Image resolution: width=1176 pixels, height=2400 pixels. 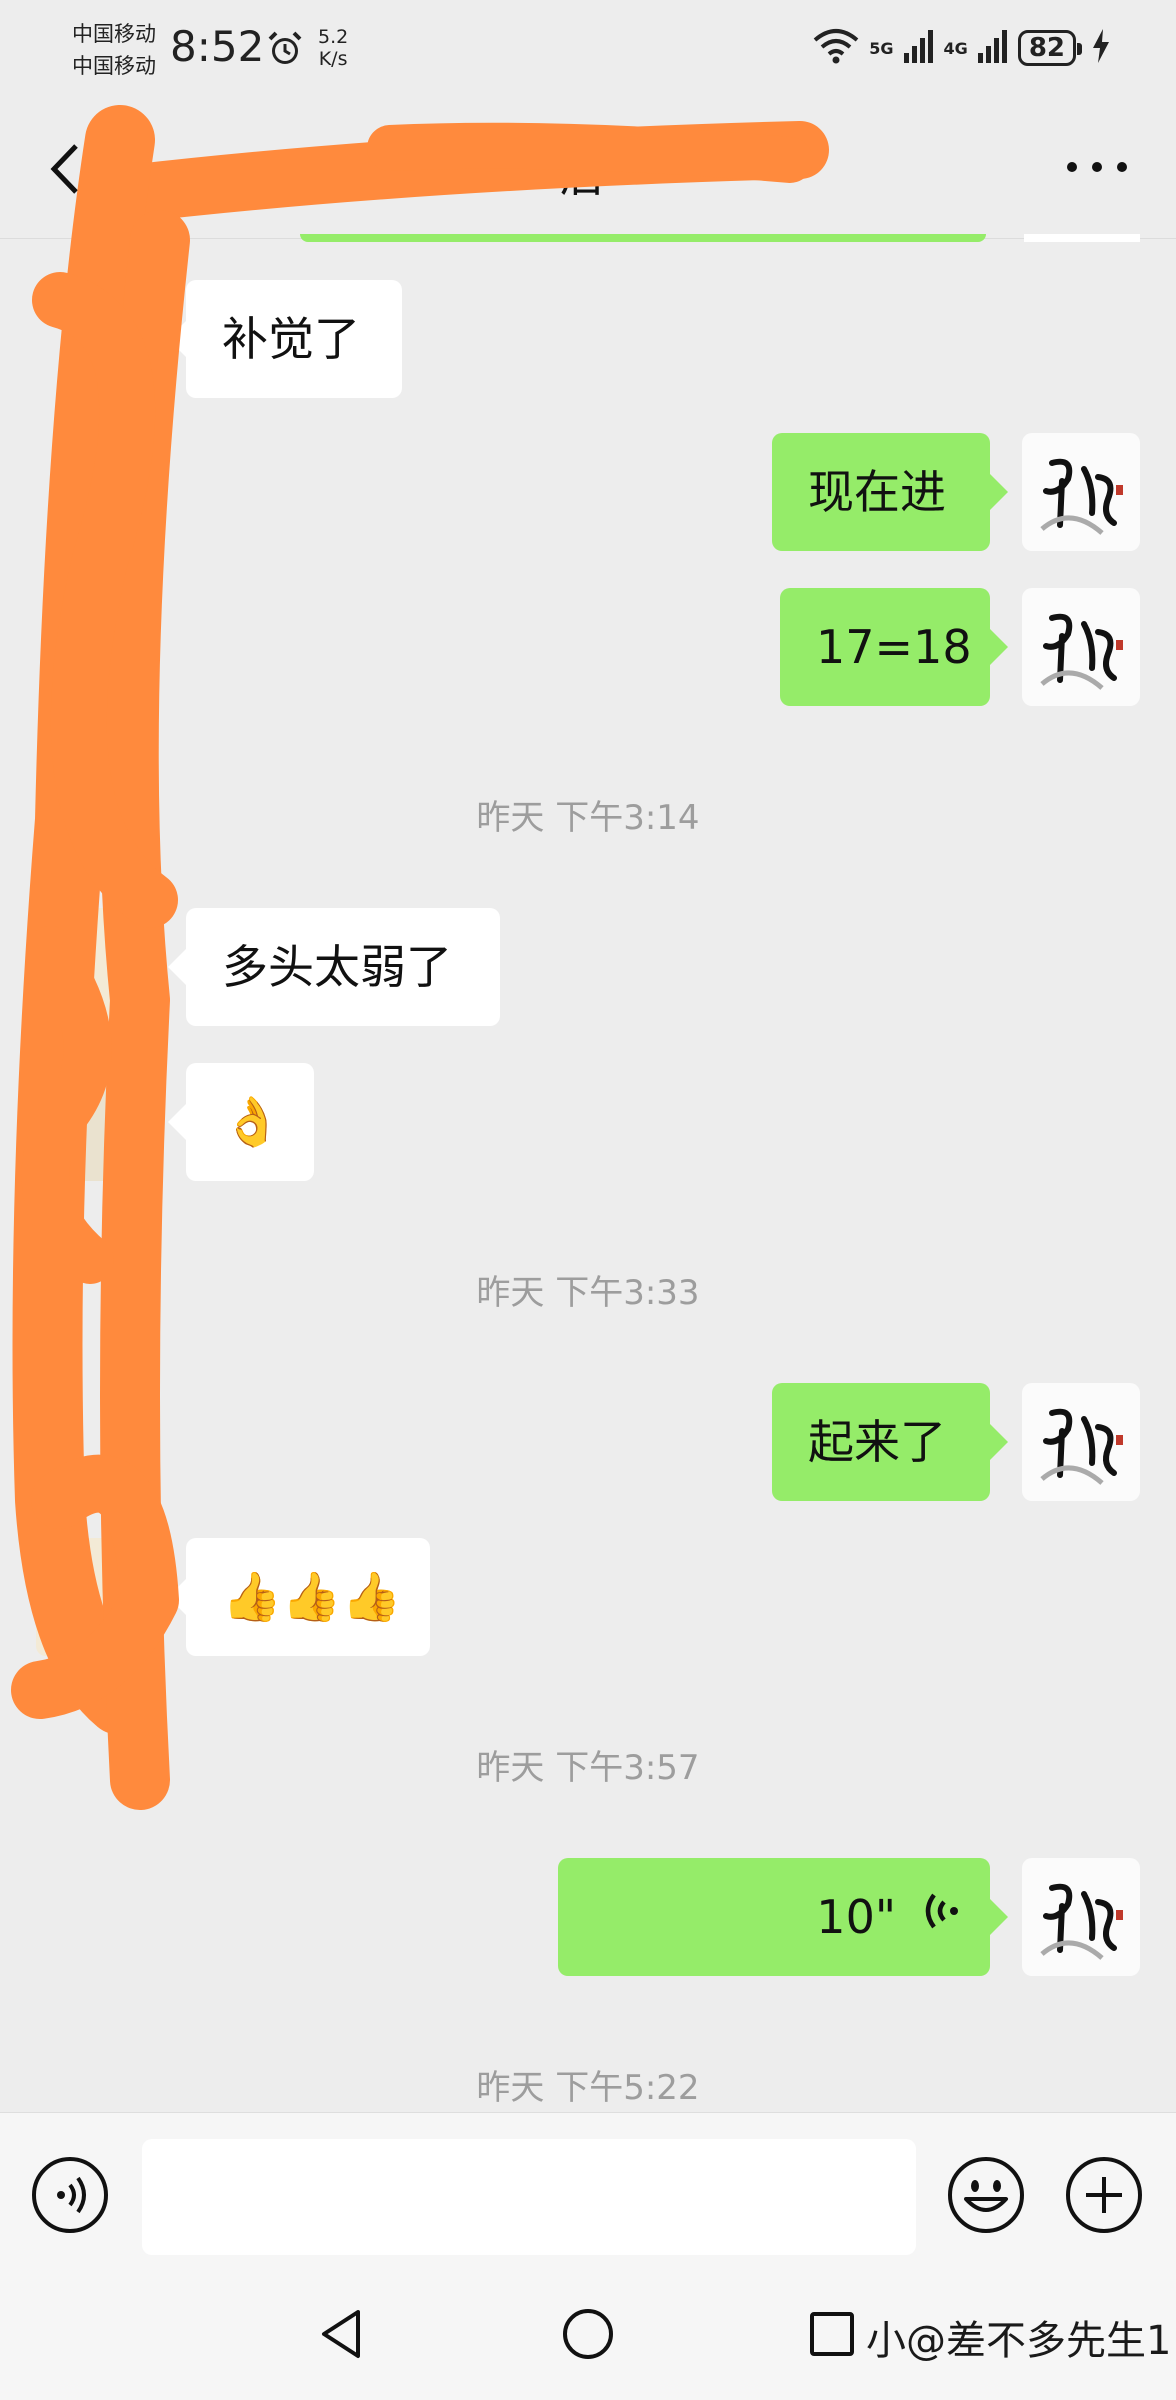 I want to click on message-bubble-incoming: 👍👍👍, so click(x=299, y=1597).